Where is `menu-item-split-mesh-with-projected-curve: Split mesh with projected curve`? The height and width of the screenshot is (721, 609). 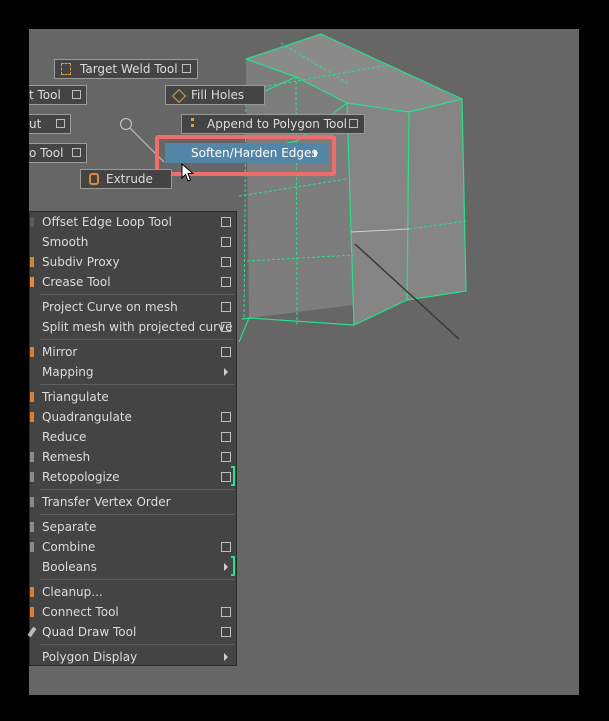
menu-item-split-mesh-with-projected-curve: Split mesh with projected curve is located at coordinates (133, 327).